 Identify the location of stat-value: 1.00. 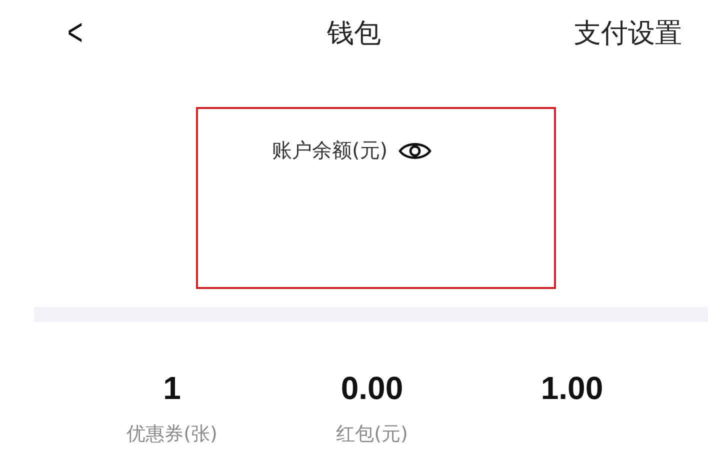
(572, 388).